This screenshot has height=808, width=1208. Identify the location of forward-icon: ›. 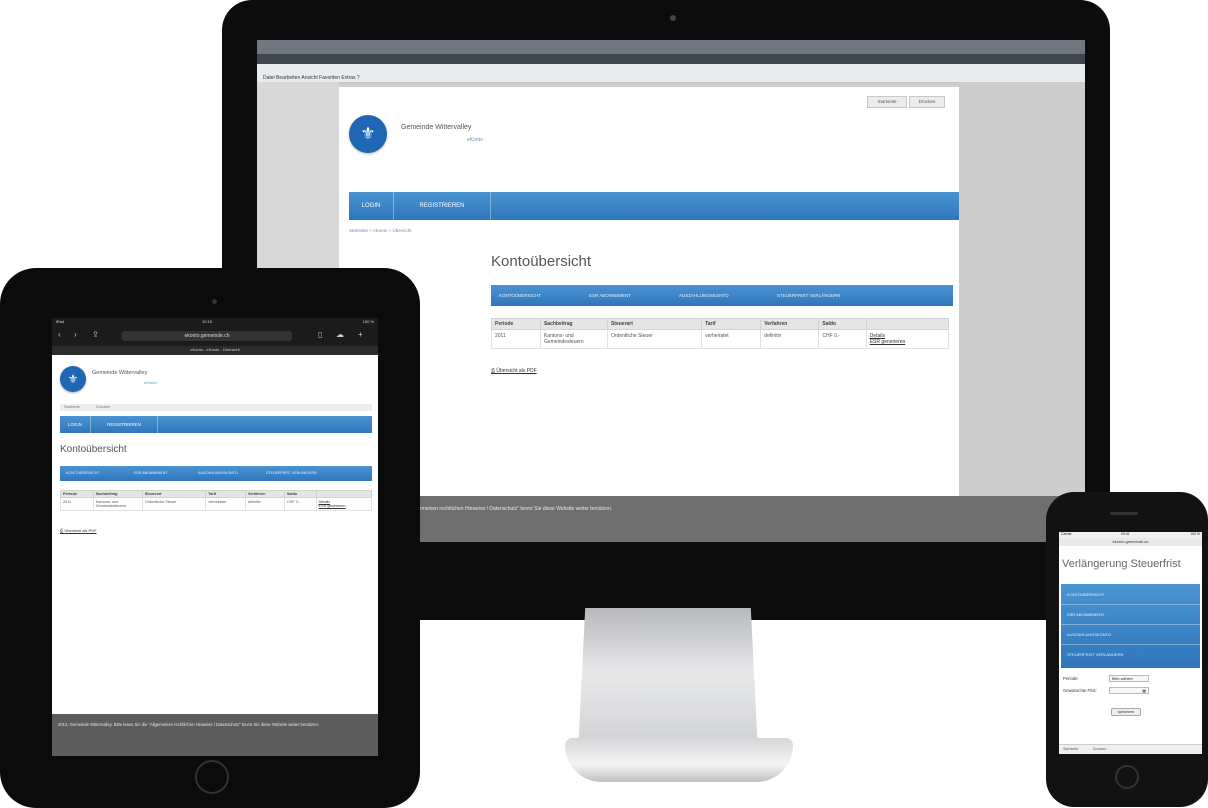
(75, 334).